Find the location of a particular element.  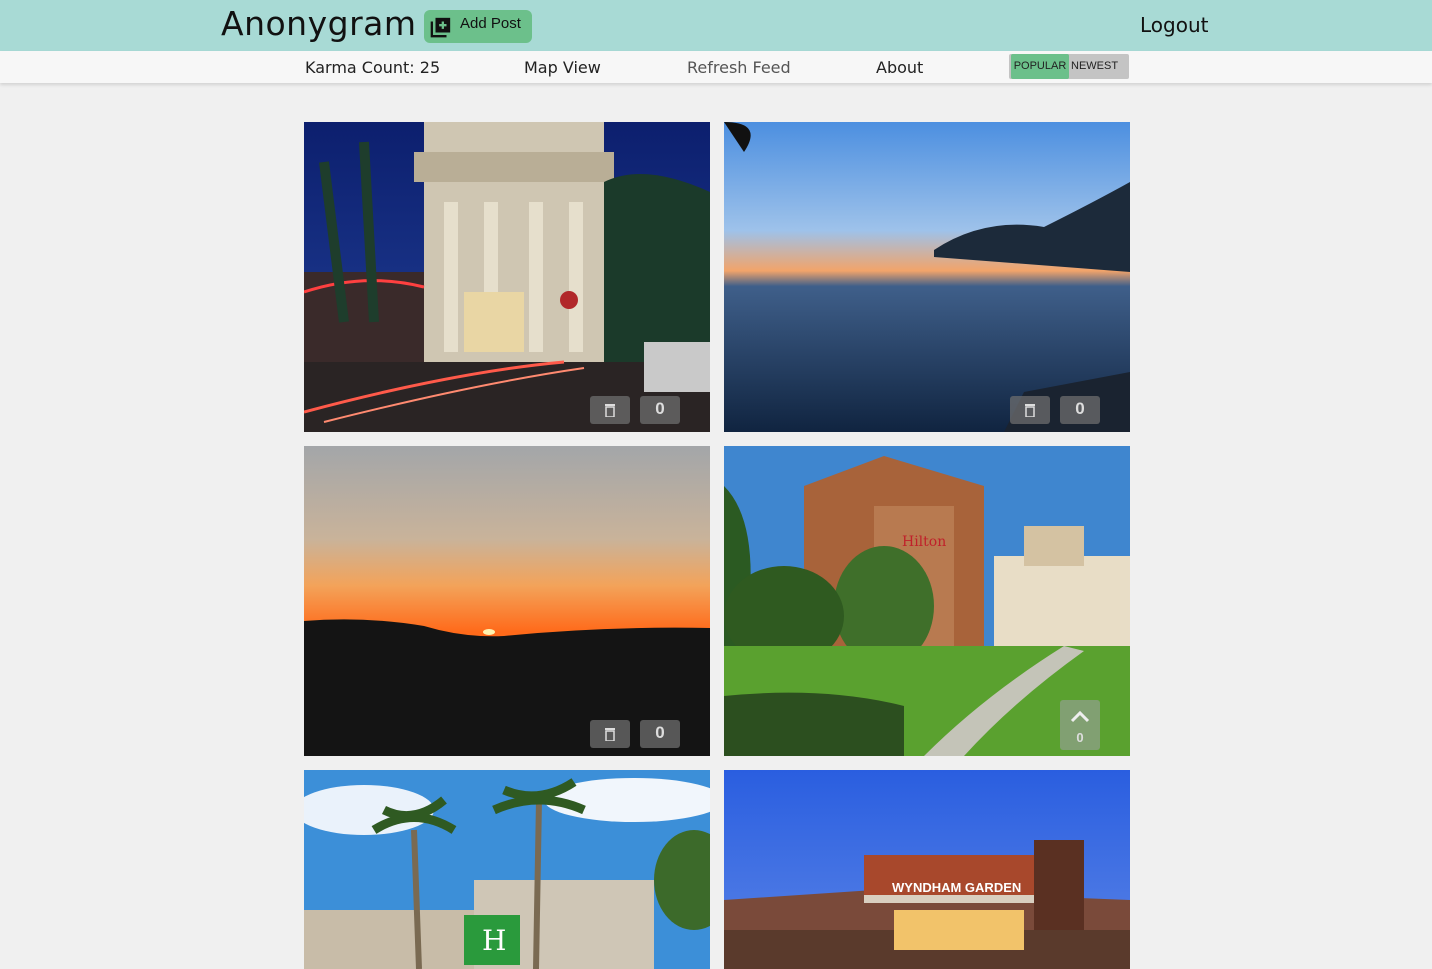

hotel-logo-mark: H is located at coordinates (494, 940).